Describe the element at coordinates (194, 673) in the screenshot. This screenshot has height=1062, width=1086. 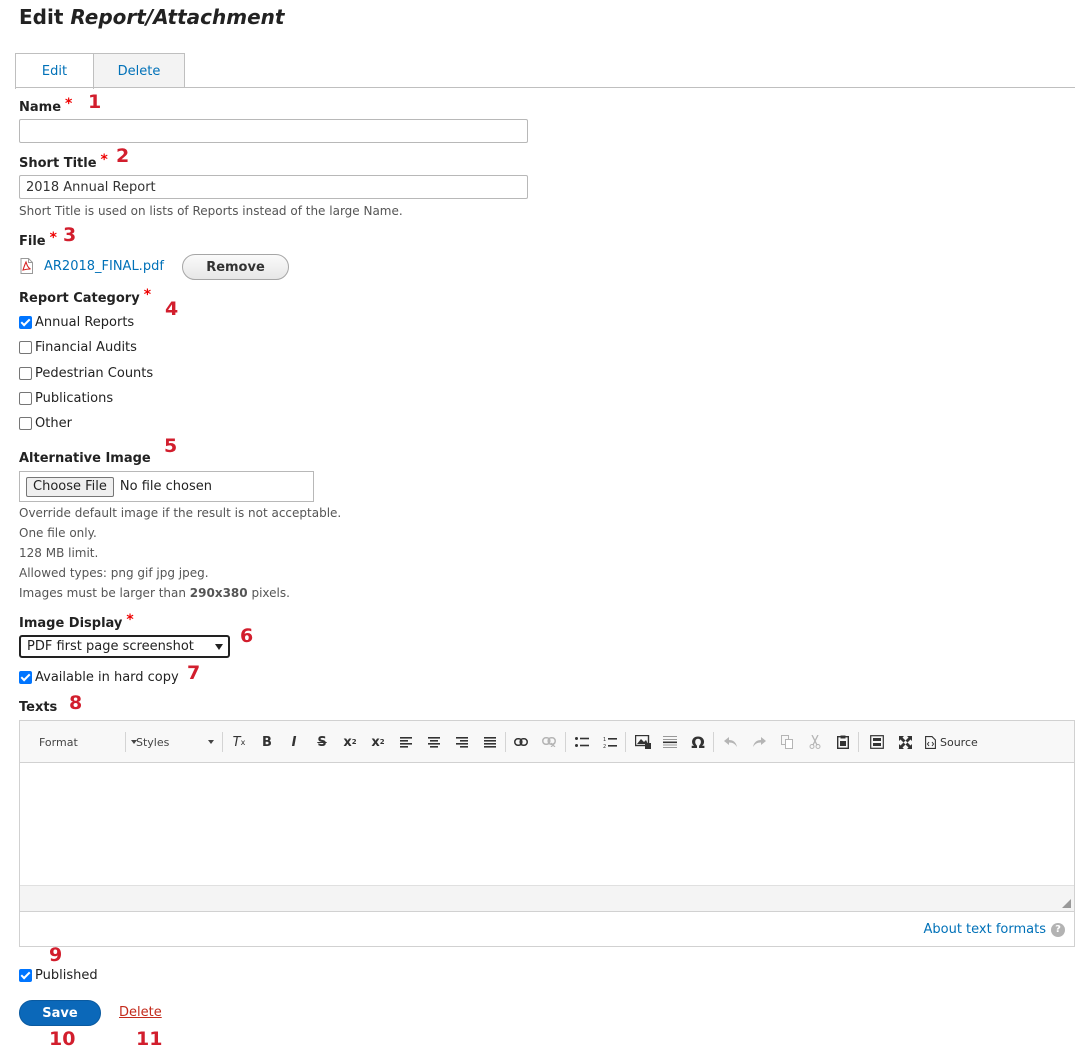
I see `annotation-marker-7: 7` at that location.